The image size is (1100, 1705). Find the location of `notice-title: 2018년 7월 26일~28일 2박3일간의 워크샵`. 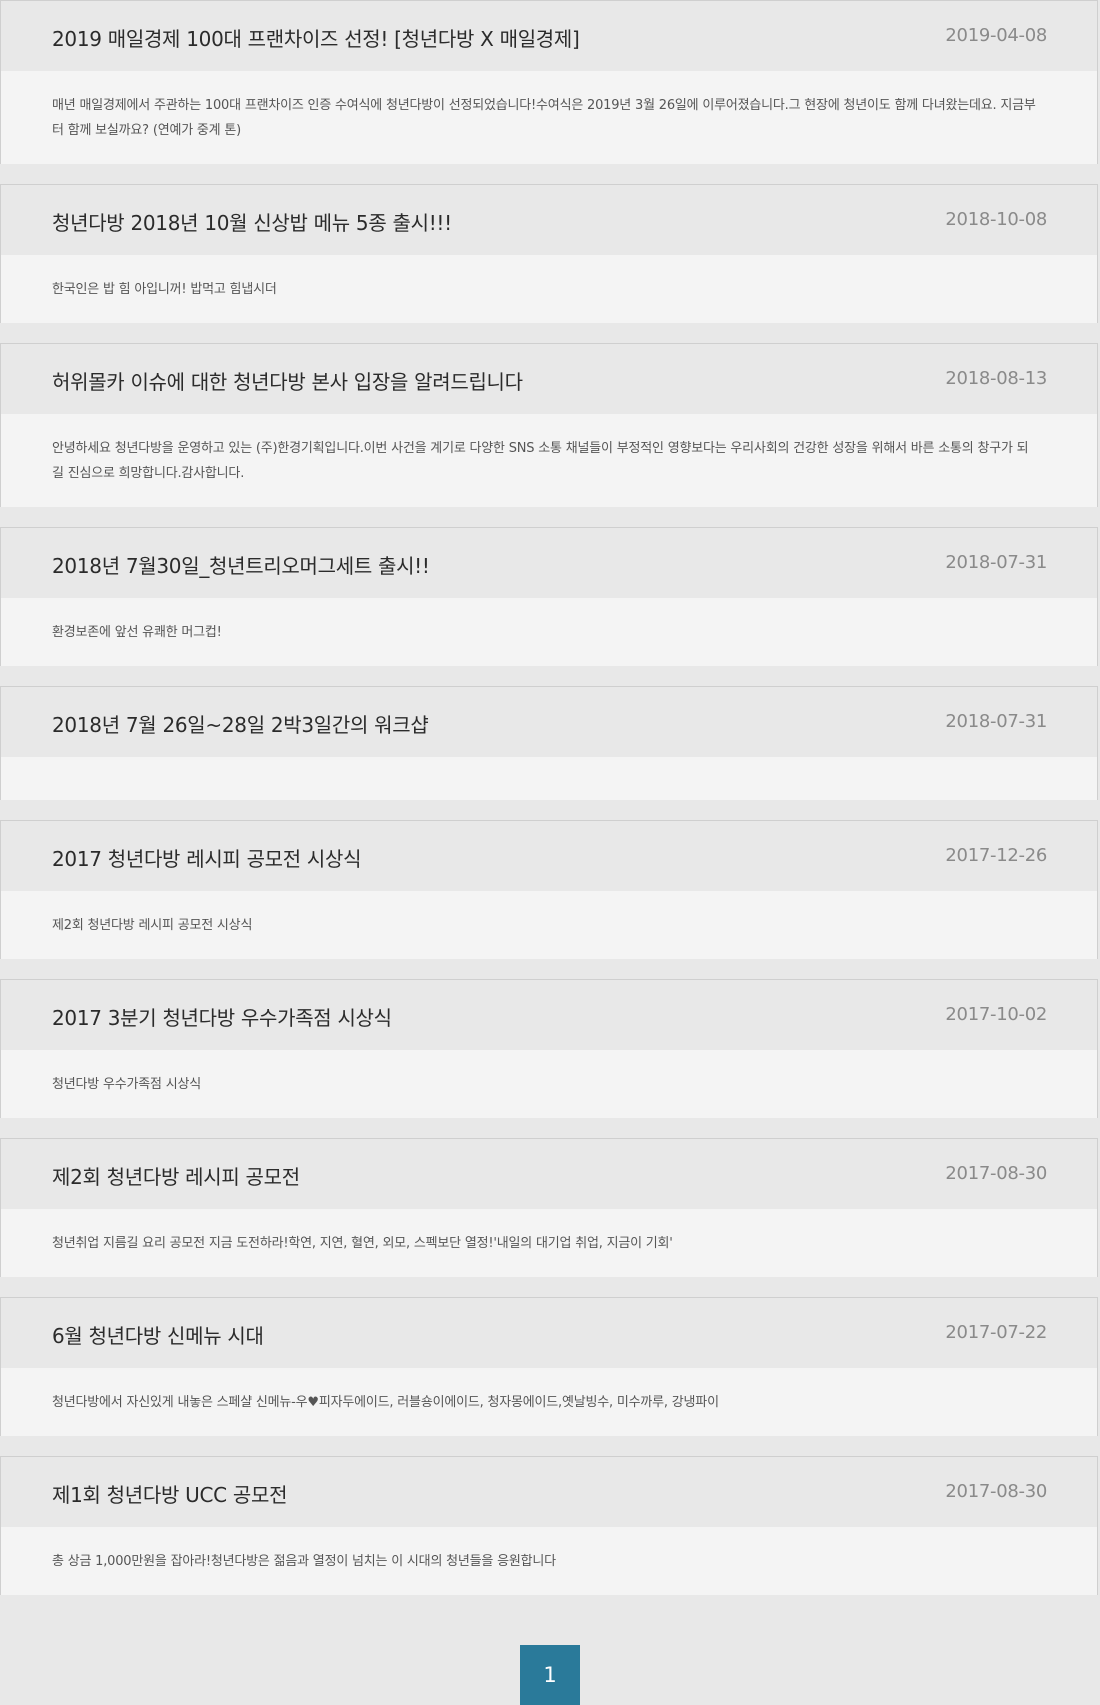

notice-title: 2018년 7월 26일~28일 2박3일간의 워크샵 is located at coordinates (240, 723).